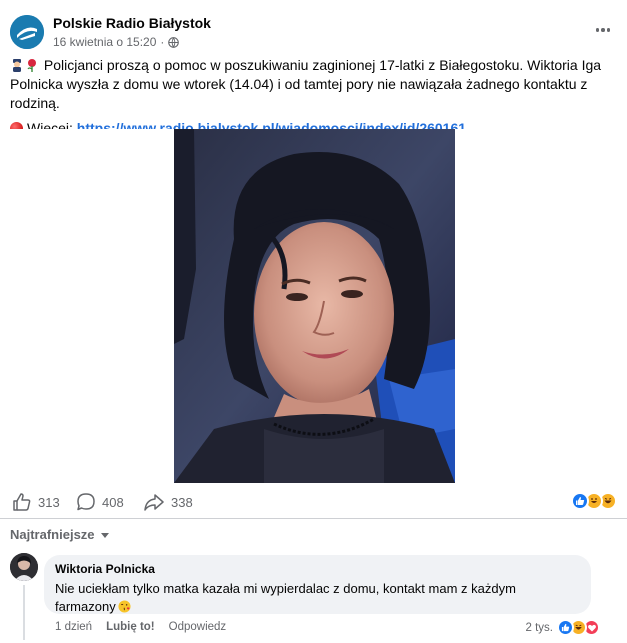 This screenshot has height=643, width=627. What do you see at coordinates (24, 567) in the screenshot?
I see `commenter-avatar` at bounding box center [24, 567].